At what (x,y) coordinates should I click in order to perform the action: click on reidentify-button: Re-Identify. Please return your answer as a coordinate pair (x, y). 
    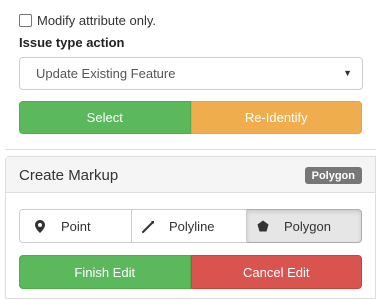
    Looking at the image, I should click on (276, 117).